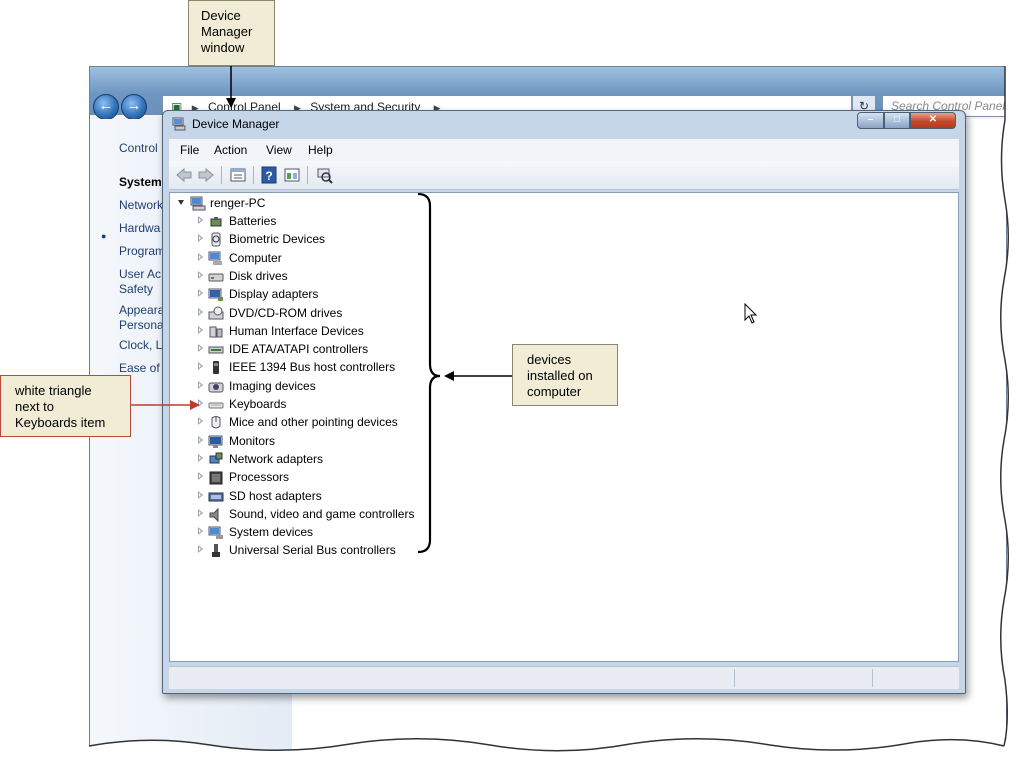  What do you see at coordinates (35, 406) in the screenshot?
I see `callout-line: next to` at bounding box center [35, 406].